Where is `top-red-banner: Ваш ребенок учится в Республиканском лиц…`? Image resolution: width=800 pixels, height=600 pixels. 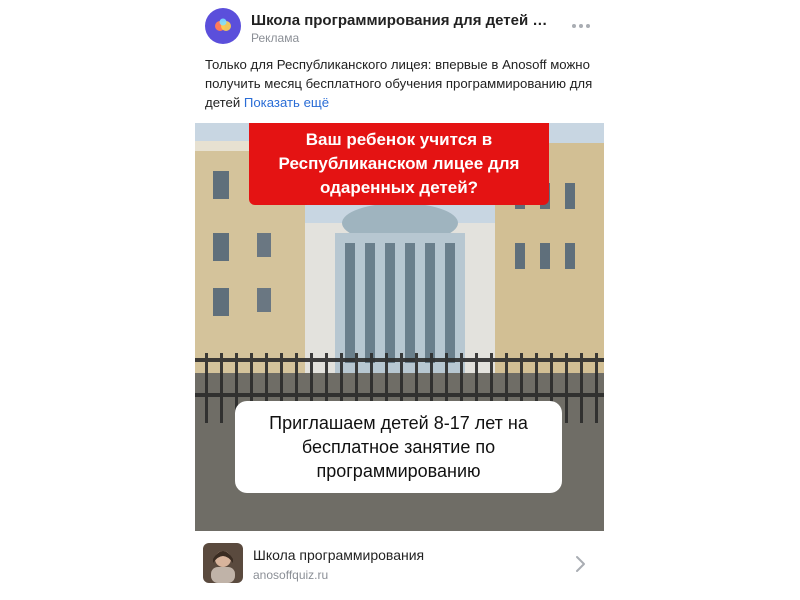
top-red-banner: Ваш ребенок учится в Республиканском лиц… is located at coordinates (399, 164).